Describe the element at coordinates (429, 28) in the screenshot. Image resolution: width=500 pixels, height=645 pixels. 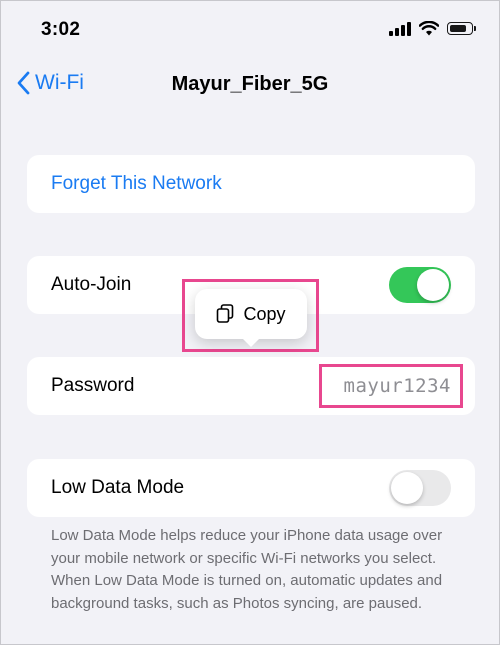
I see `wifi-icon` at that location.